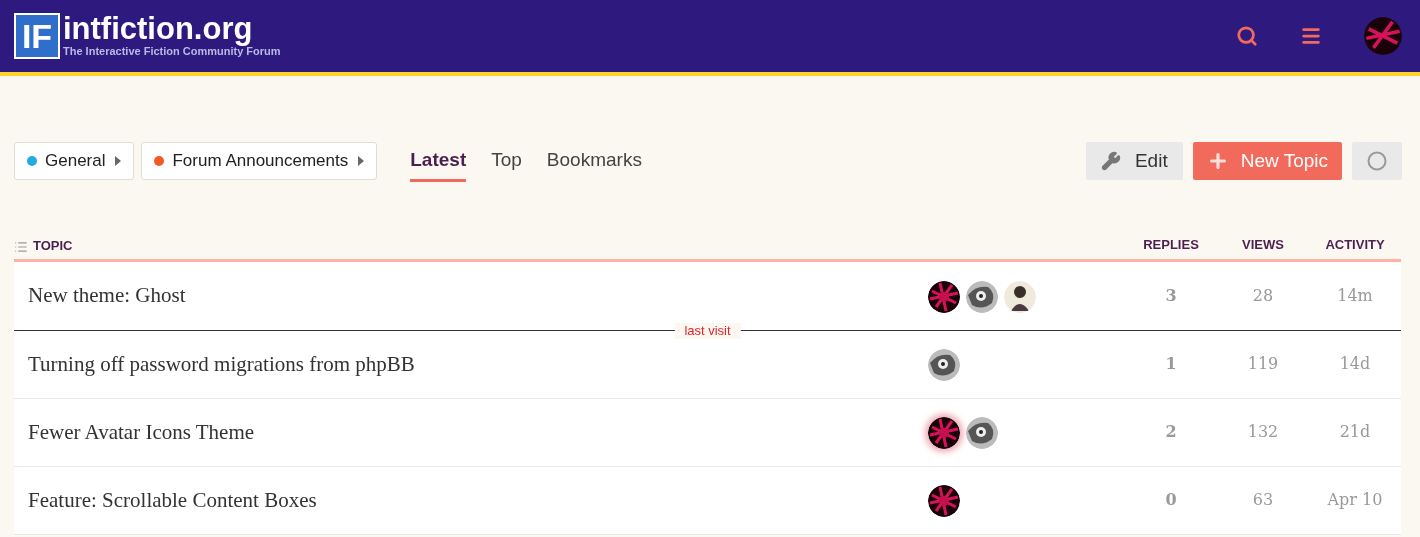 Image resolution: width=1420 pixels, height=537 pixels. Describe the element at coordinates (1110, 160) in the screenshot. I see `wrench-icon` at that location.